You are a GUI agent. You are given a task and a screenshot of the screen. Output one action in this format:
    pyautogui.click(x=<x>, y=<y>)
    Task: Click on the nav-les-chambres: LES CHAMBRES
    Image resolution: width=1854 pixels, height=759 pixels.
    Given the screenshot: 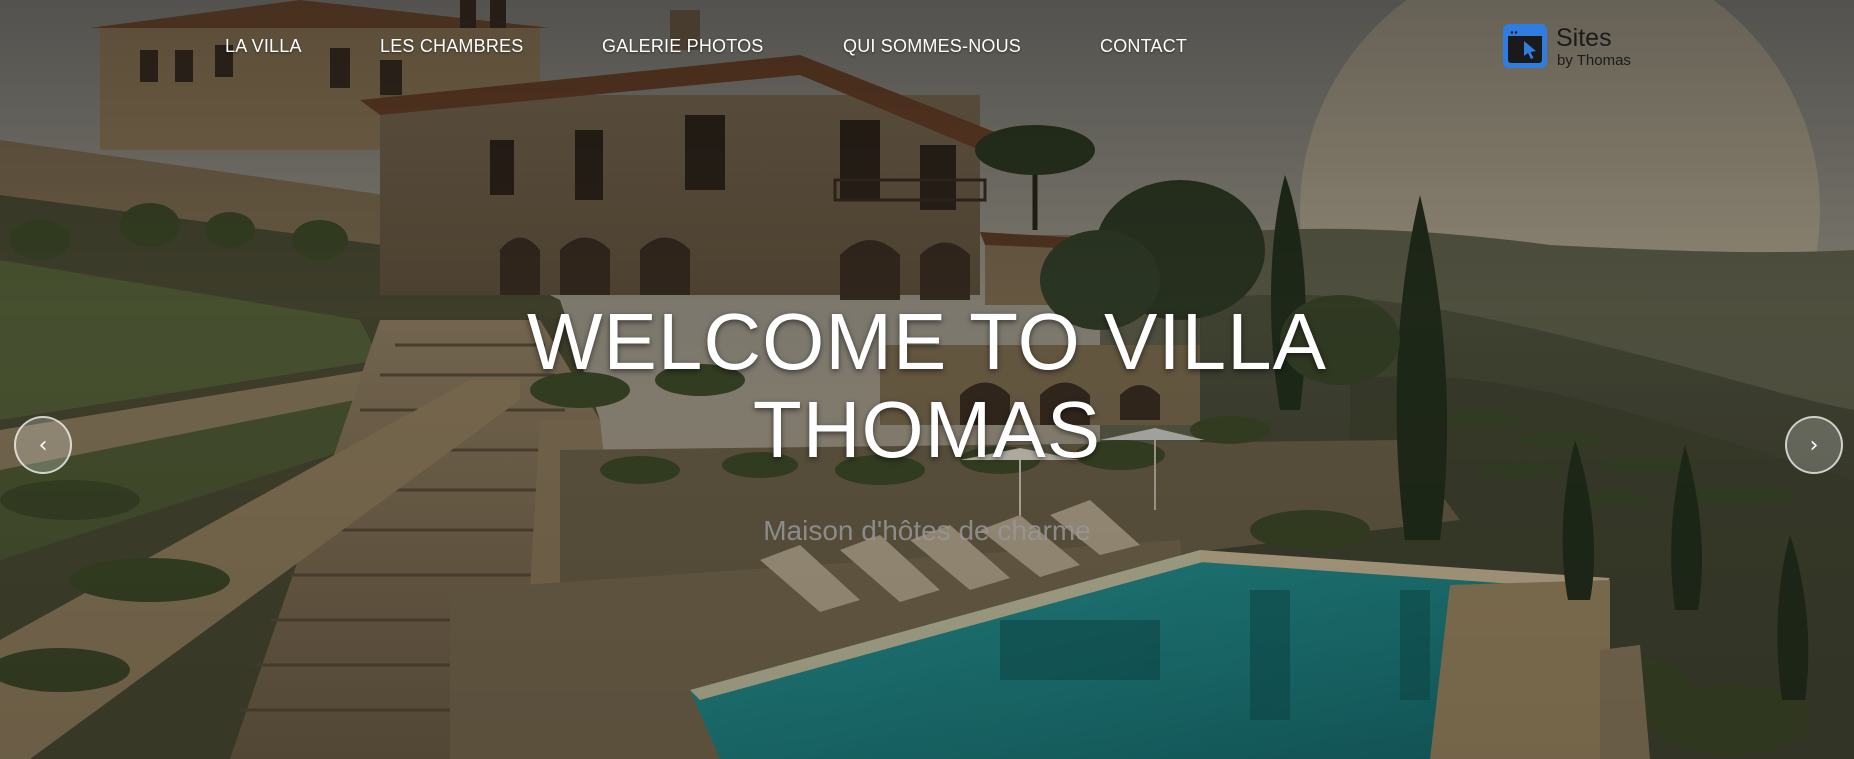 What is the action you would take?
    pyautogui.click(x=451, y=46)
    